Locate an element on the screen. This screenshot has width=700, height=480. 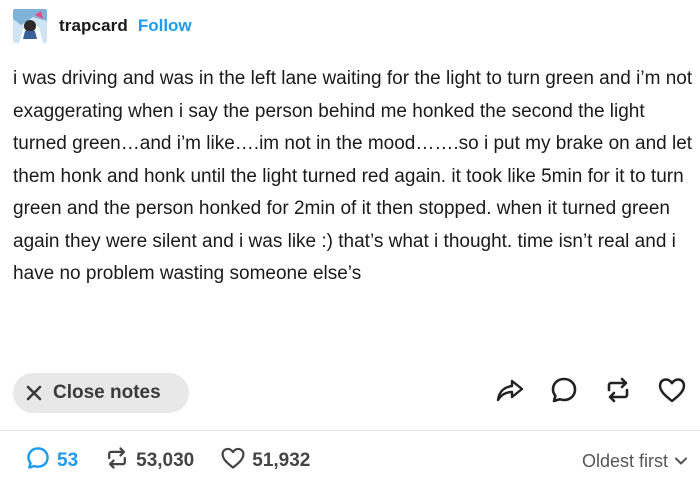
likes-count: 51,932 is located at coordinates (281, 460).